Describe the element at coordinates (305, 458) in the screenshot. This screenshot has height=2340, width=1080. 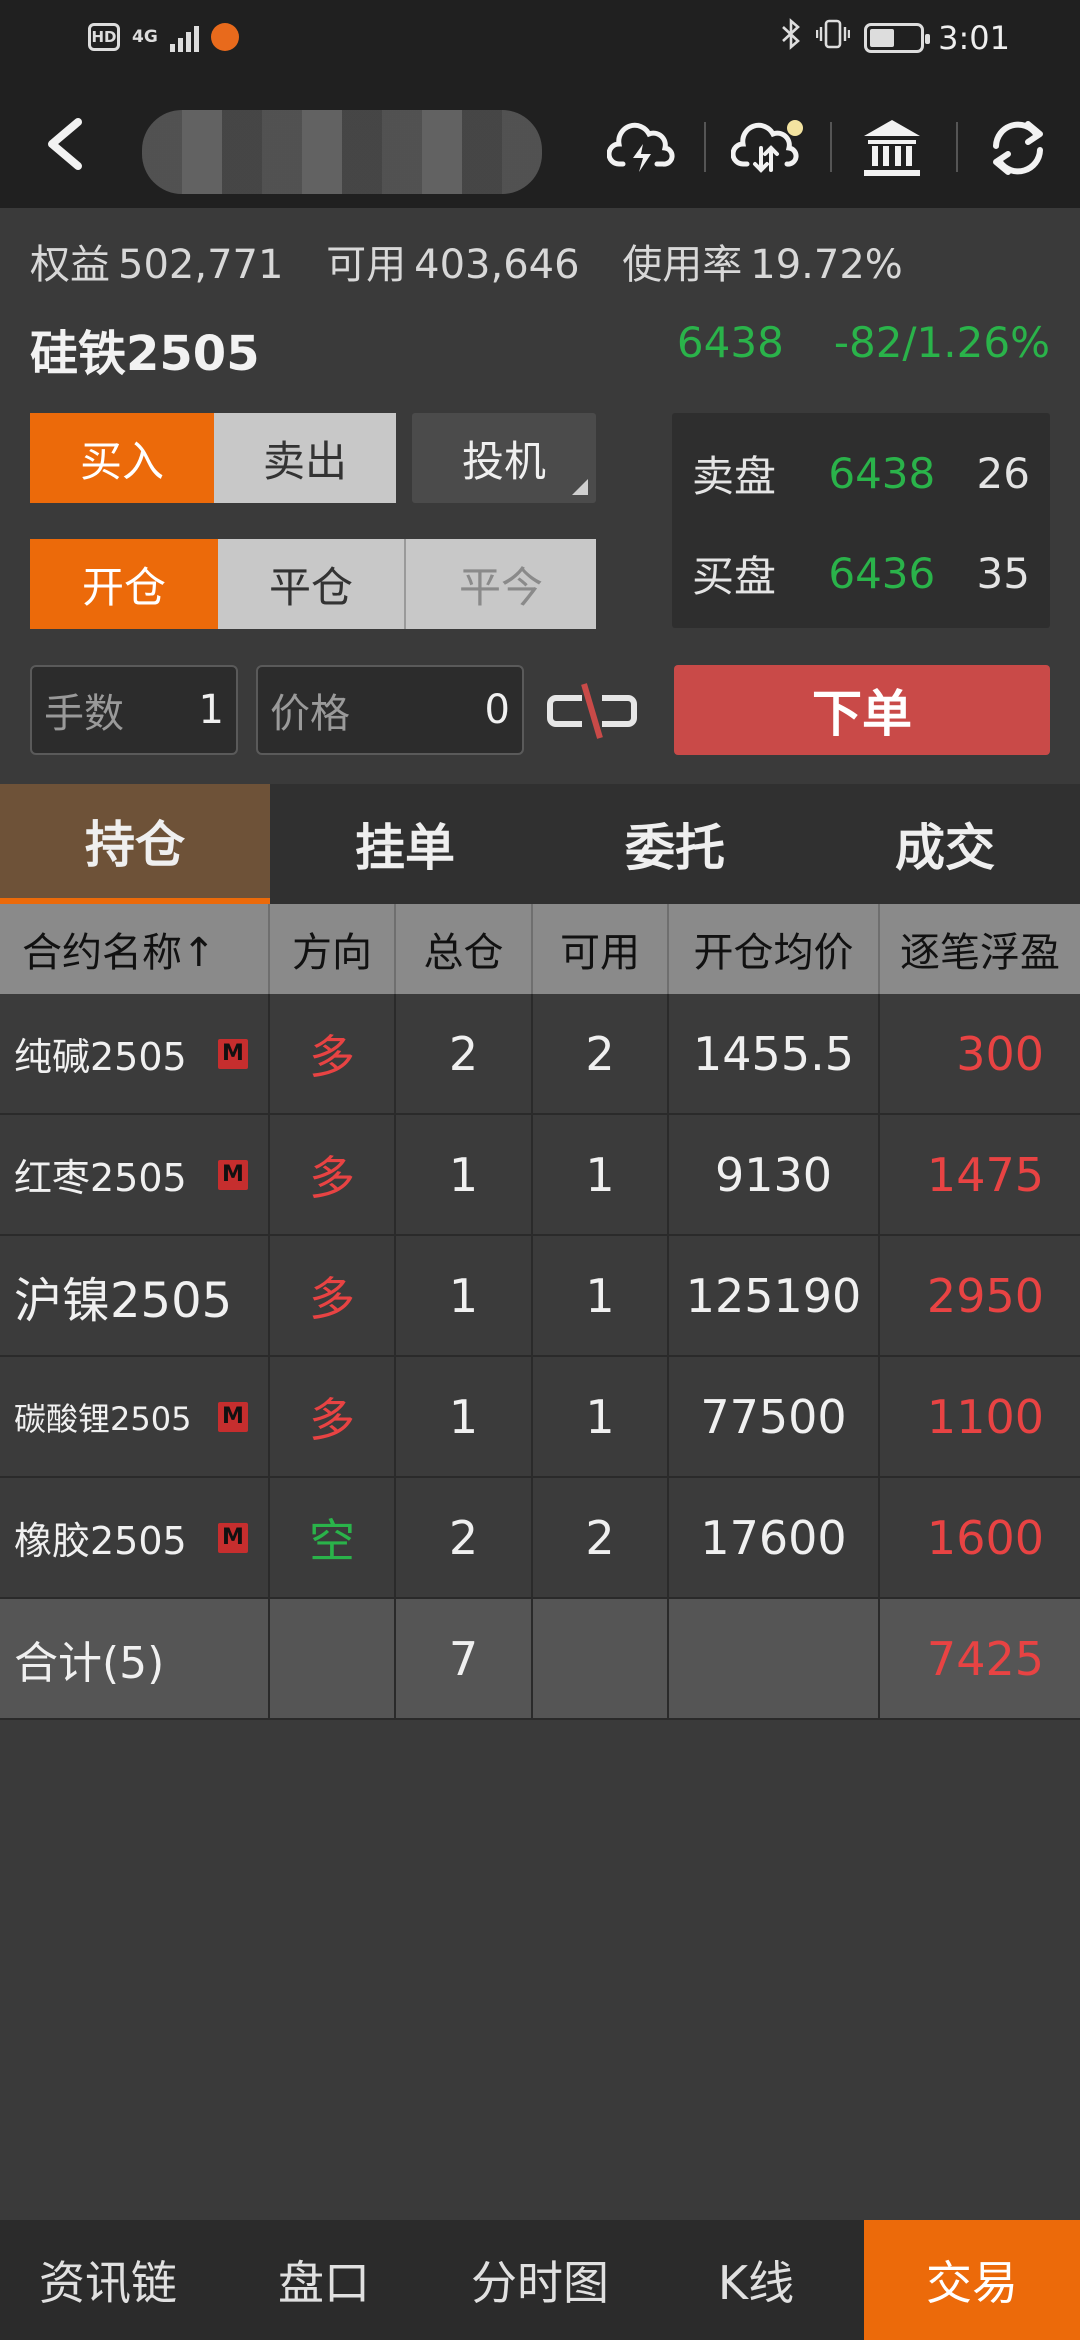
I see `sell-button: 卖出` at that location.